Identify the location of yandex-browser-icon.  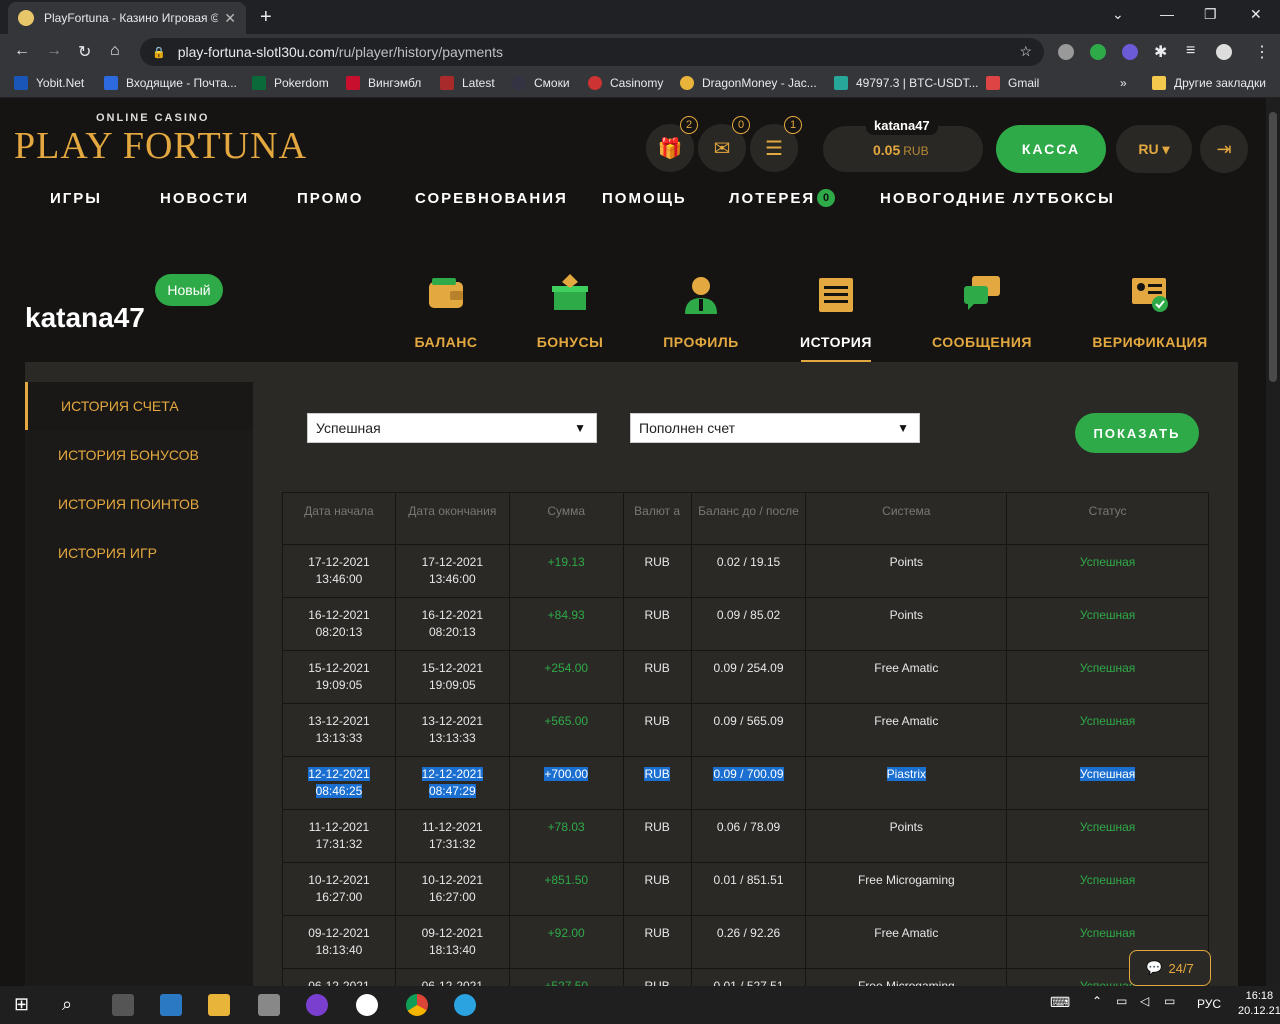
(367, 1005).